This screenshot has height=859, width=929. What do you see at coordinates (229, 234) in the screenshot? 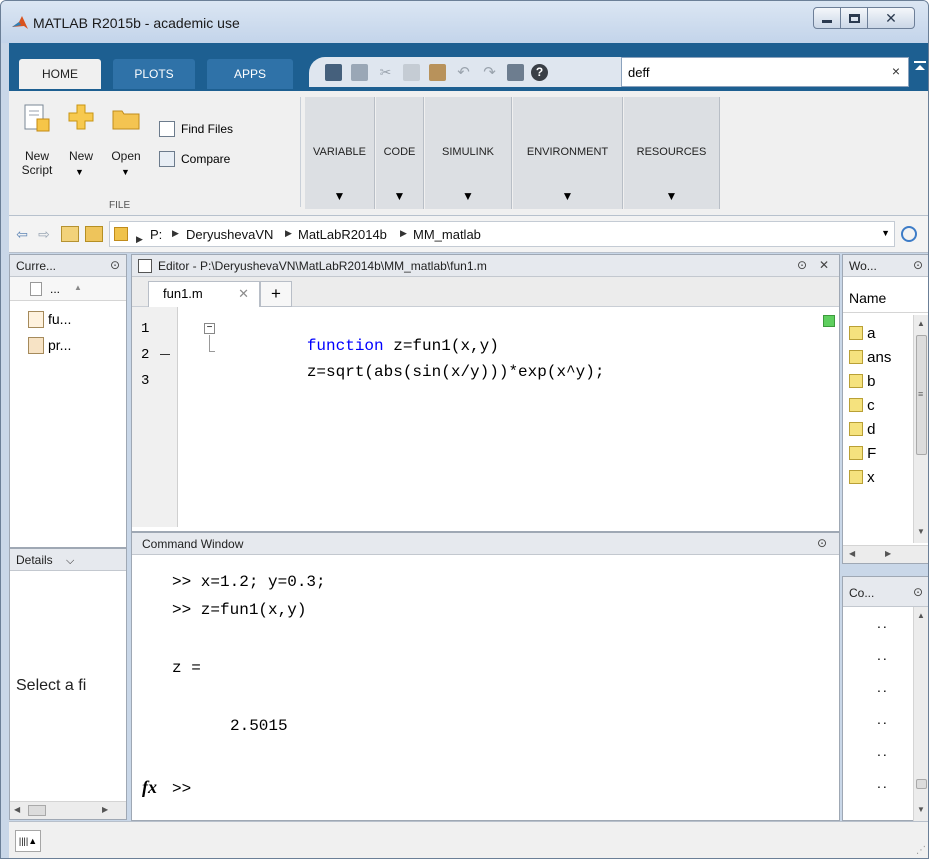
I see `breadcrumb-item: DeryushevaVN` at bounding box center [229, 234].